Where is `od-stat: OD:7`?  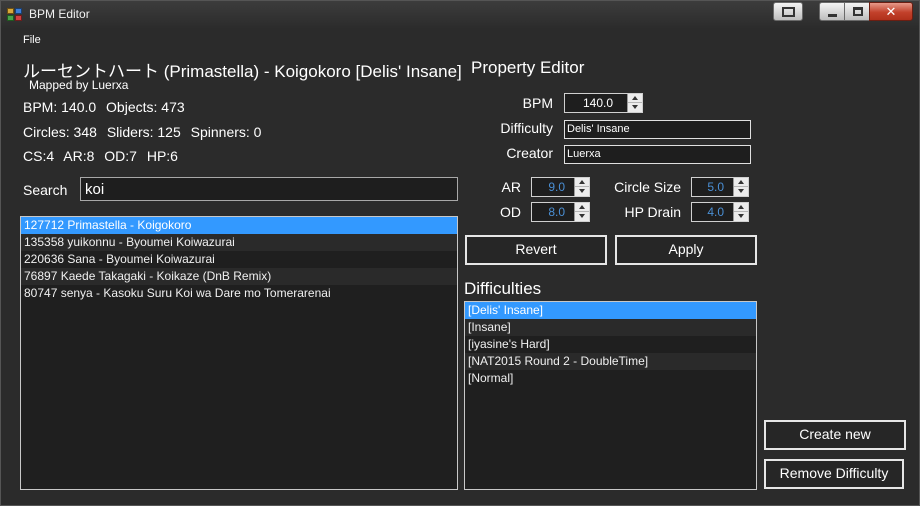 od-stat: OD:7 is located at coordinates (120, 156).